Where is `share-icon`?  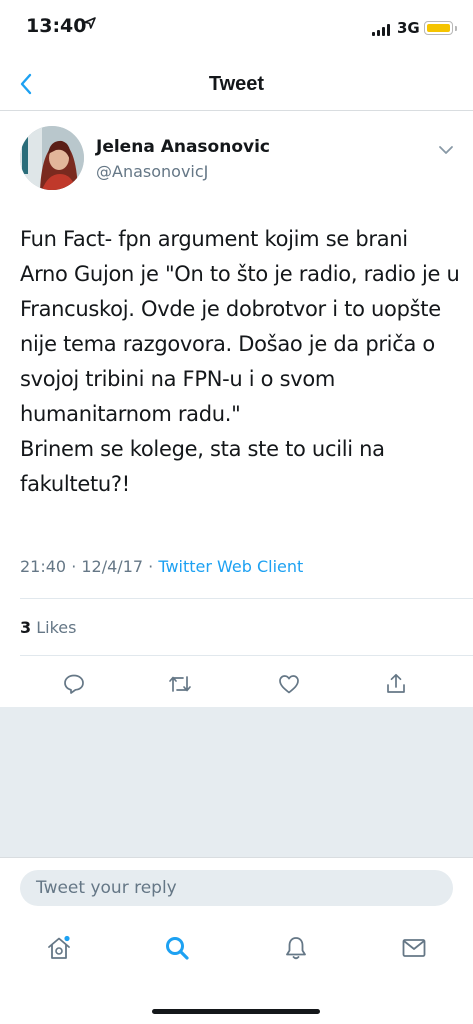 share-icon is located at coordinates (396, 683).